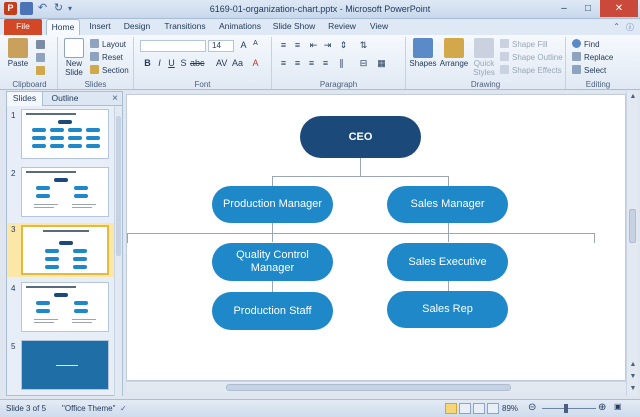 This screenshot has height=417, width=640. Describe the element at coordinates (360, 137) in the screenshot. I see `node-ceo: CEO` at that location.